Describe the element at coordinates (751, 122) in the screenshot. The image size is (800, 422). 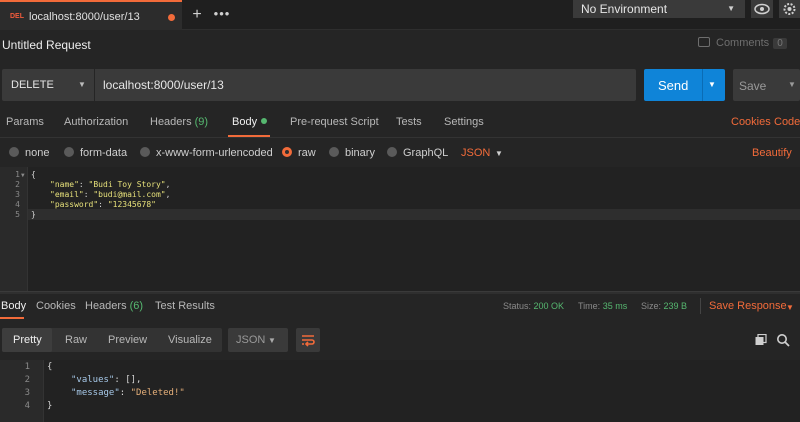
I see `cookies-link: Cookies` at that location.